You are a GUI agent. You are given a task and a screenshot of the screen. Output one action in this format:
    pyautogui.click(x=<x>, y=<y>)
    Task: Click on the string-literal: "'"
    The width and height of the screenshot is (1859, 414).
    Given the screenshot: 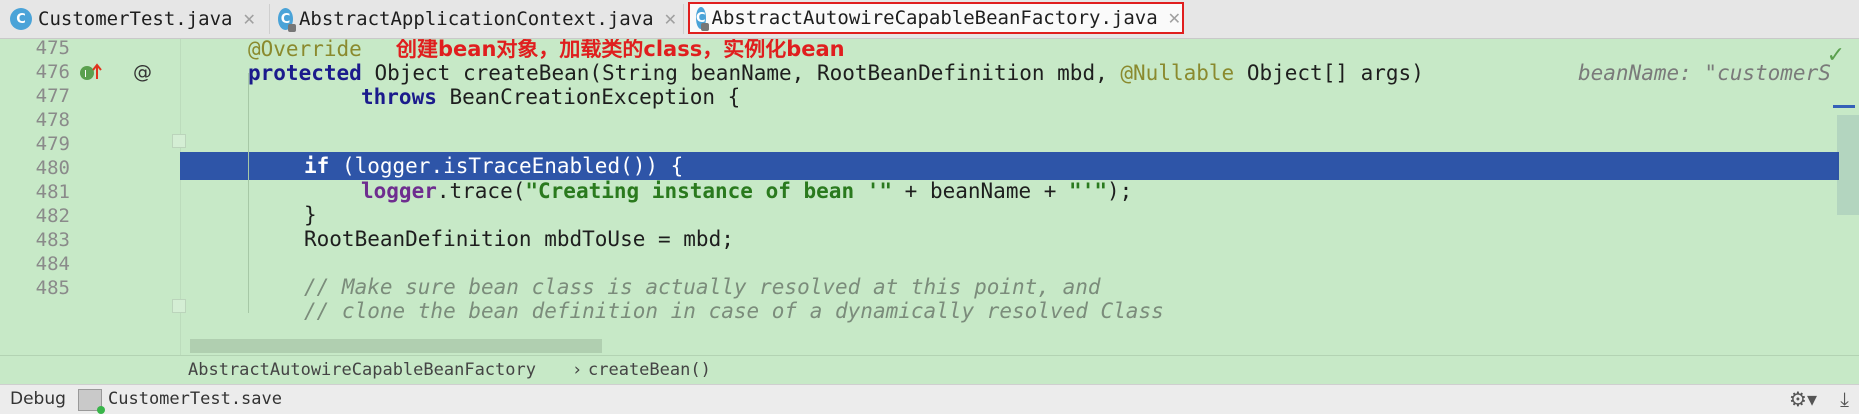 What is the action you would take?
    pyautogui.click(x=1088, y=191)
    